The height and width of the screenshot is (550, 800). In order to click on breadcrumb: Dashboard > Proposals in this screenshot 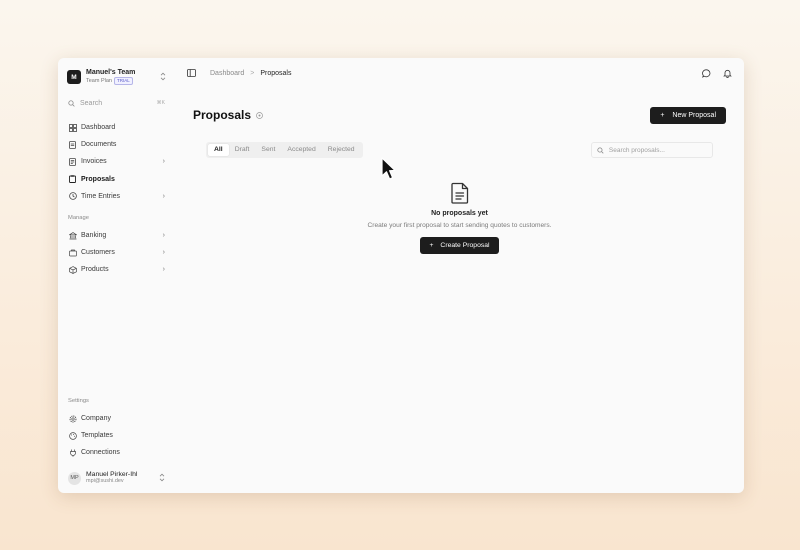, I will do `click(250, 73)`.